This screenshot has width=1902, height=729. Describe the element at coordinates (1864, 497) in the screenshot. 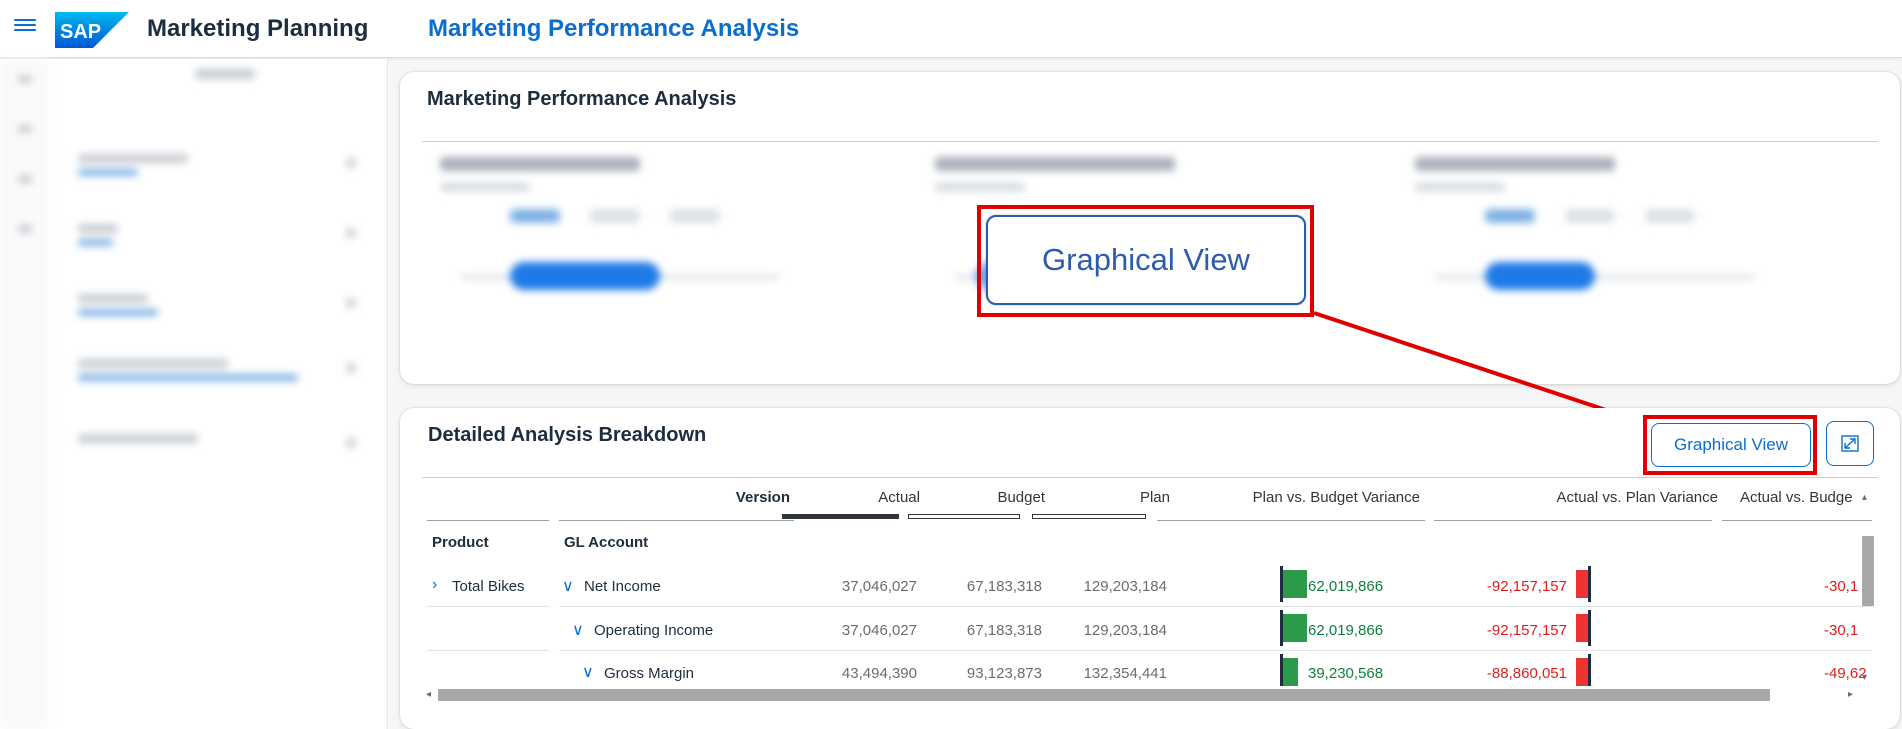

I see `scroll-up-arrow: ▴` at that location.